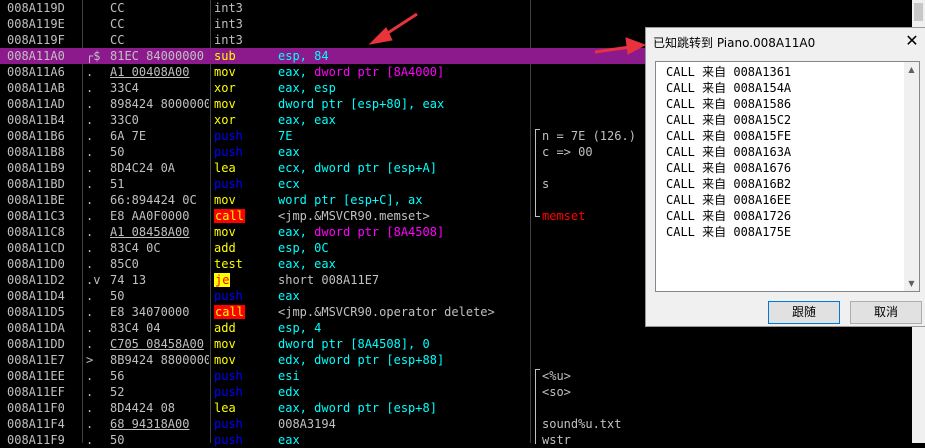 The height and width of the screenshot is (448, 925). Describe the element at coordinates (393, 28) in the screenshot. I see `annotation-arrow-top` at that location.